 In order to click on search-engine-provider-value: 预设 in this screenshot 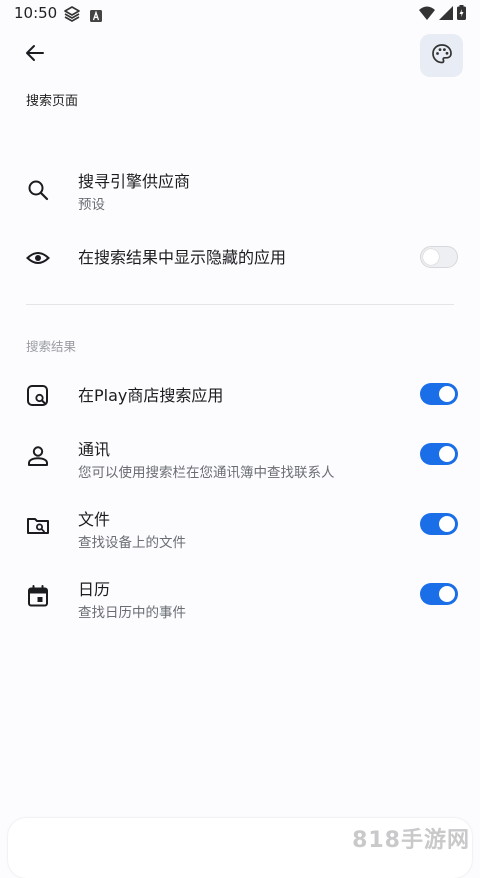, I will do `click(91, 205)`.